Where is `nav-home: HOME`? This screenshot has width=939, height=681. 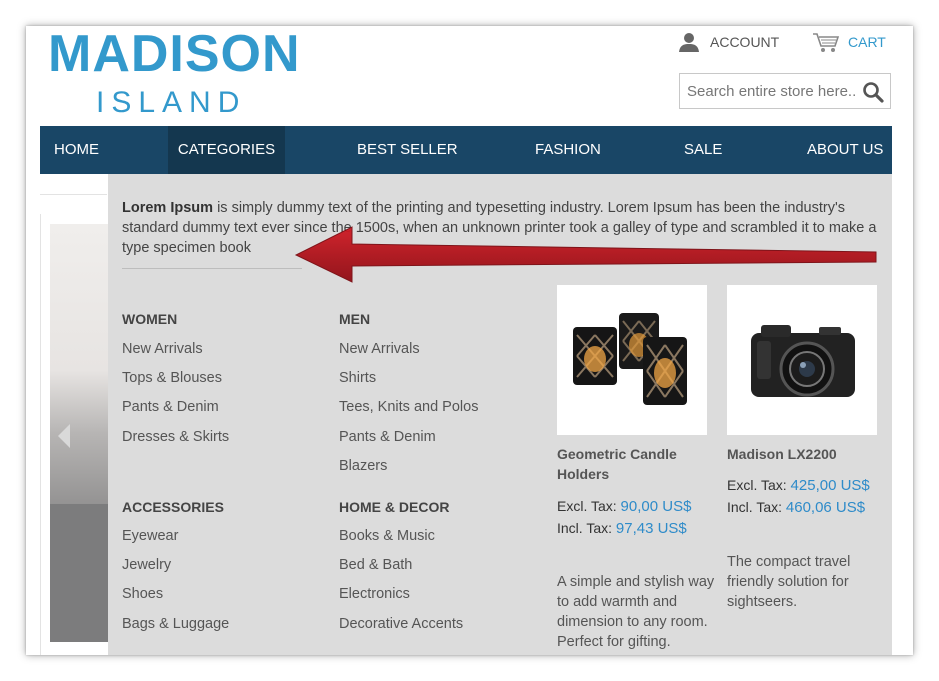 nav-home: HOME is located at coordinates (76, 150).